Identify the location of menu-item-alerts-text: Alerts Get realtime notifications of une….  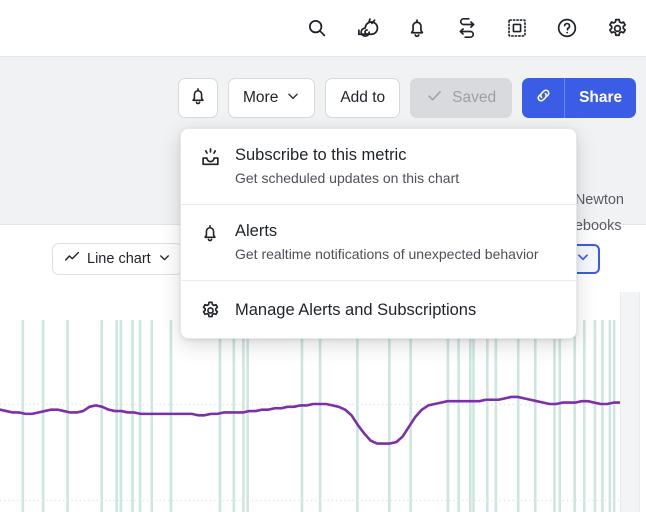
(387, 242).